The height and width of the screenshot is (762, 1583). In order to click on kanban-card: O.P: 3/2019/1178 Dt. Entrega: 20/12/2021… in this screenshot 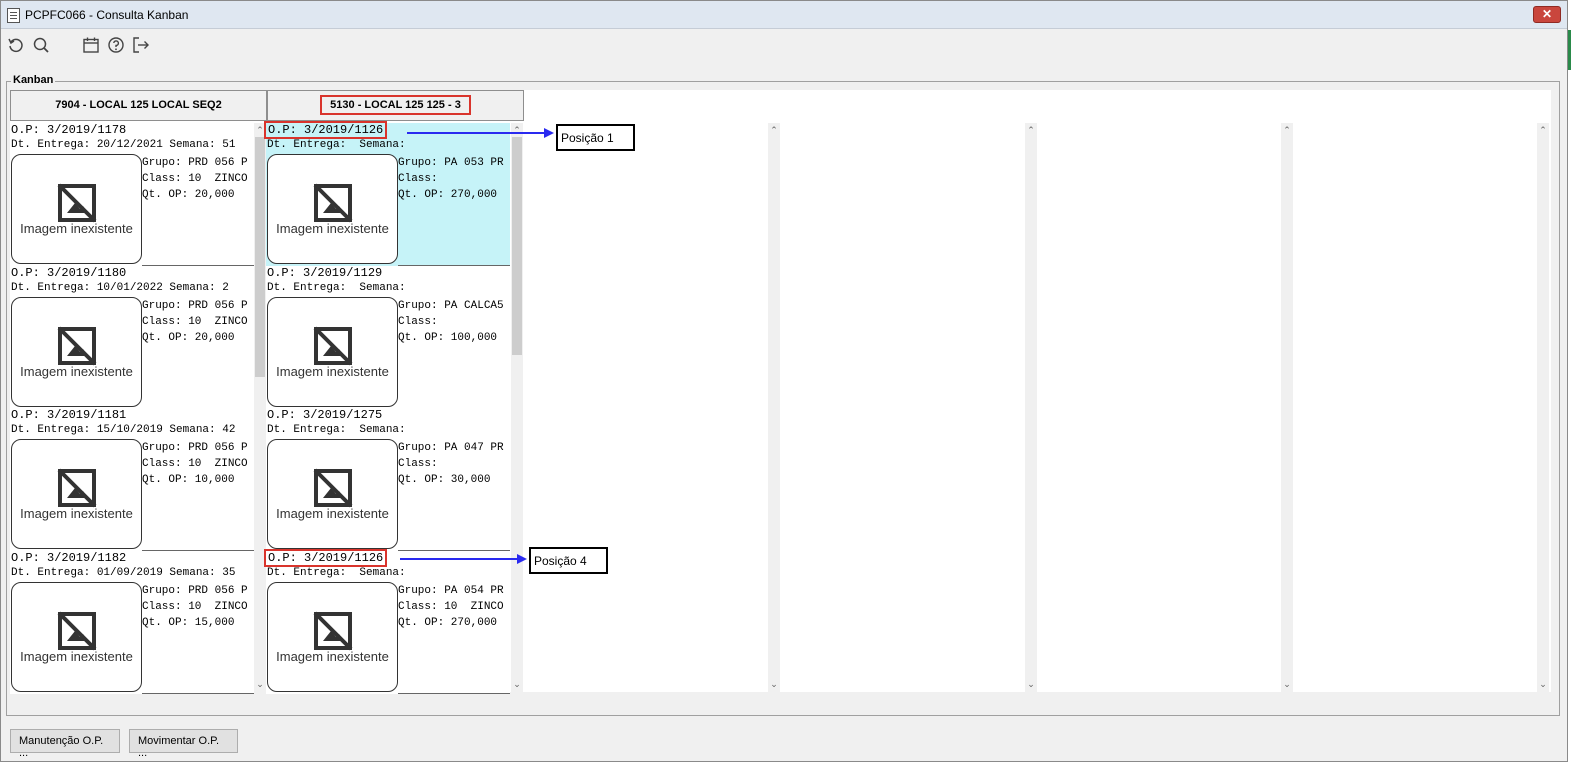, I will do `click(132, 194)`.